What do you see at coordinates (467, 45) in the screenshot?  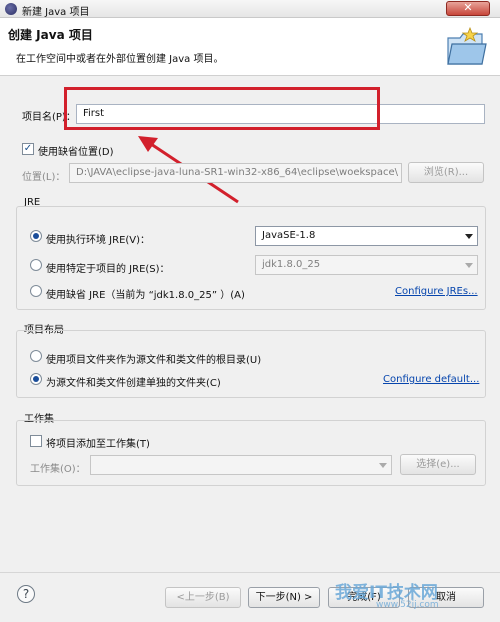 I see `folder-wizard-icon` at bounding box center [467, 45].